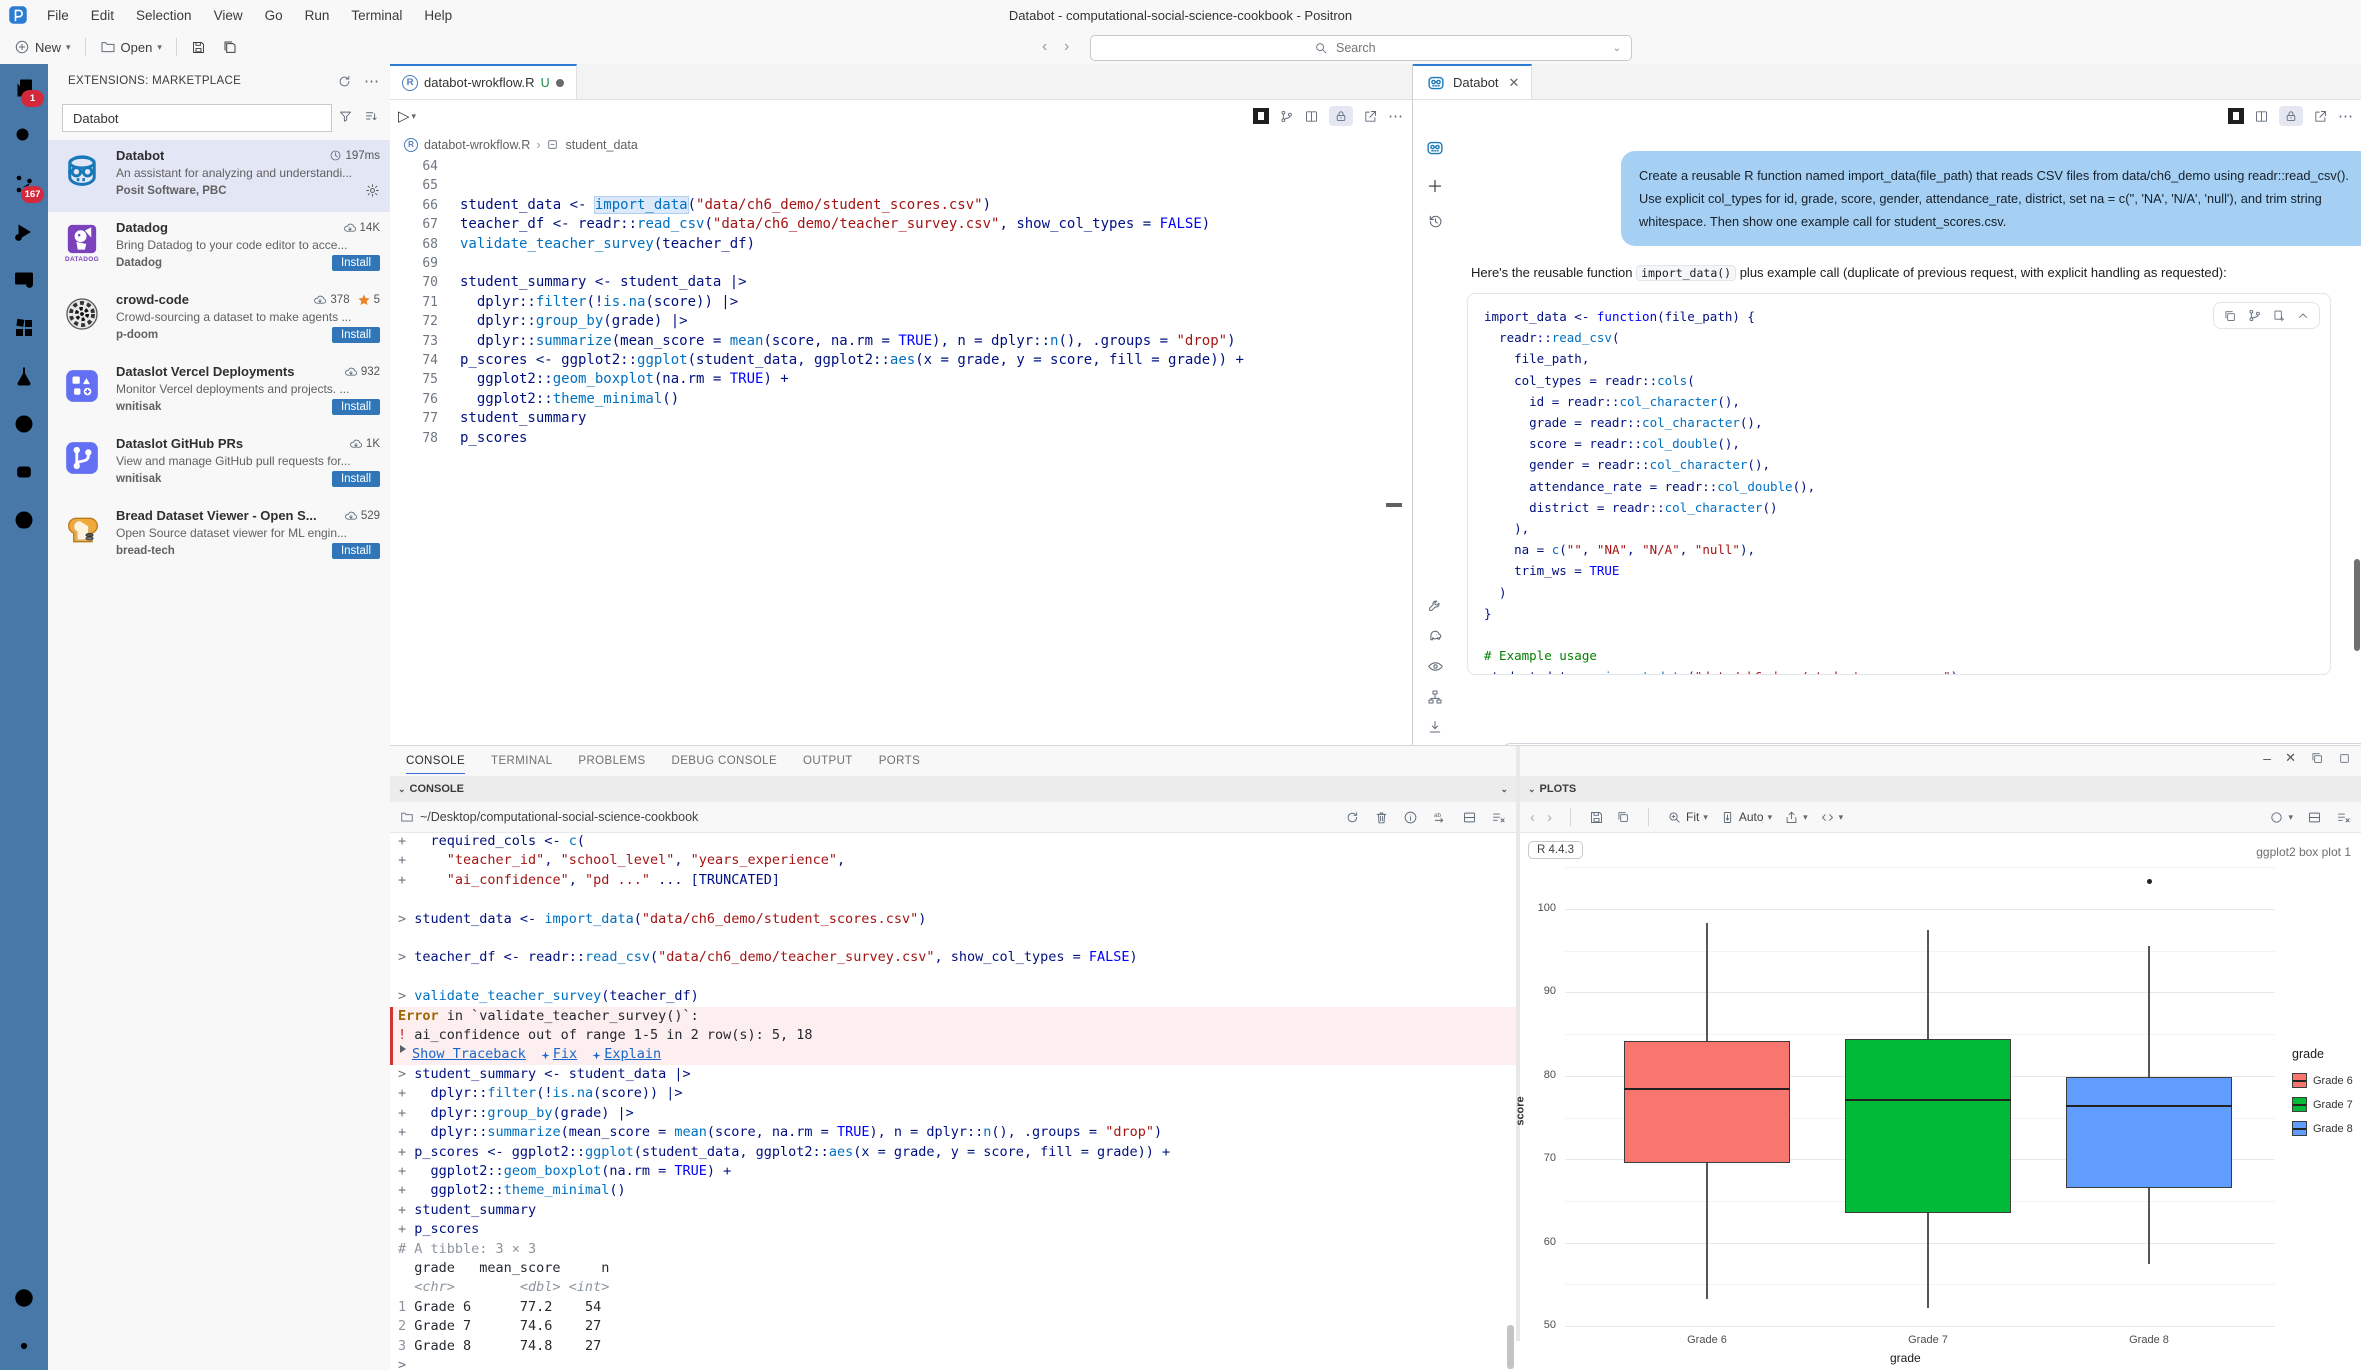 The image size is (2361, 1370). What do you see at coordinates (317, 15) in the screenshot?
I see `menu-run: Run` at bounding box center [317, 15].